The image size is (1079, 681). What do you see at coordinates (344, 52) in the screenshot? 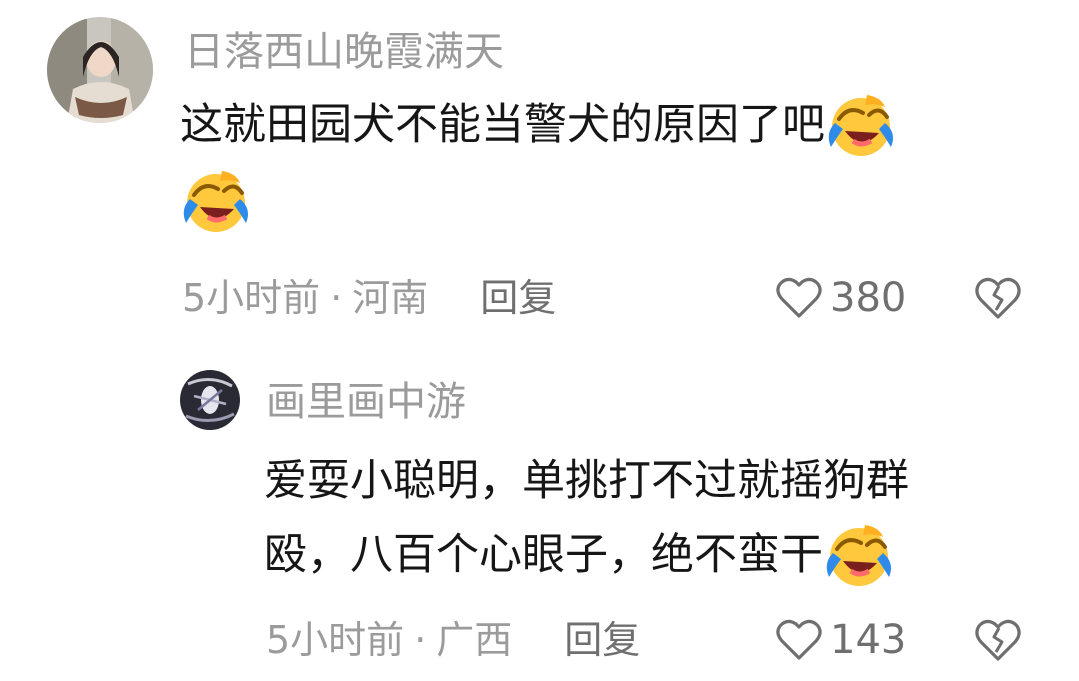
I see `username: 日落西山晚霞满天` at bounding box center [344, 52].